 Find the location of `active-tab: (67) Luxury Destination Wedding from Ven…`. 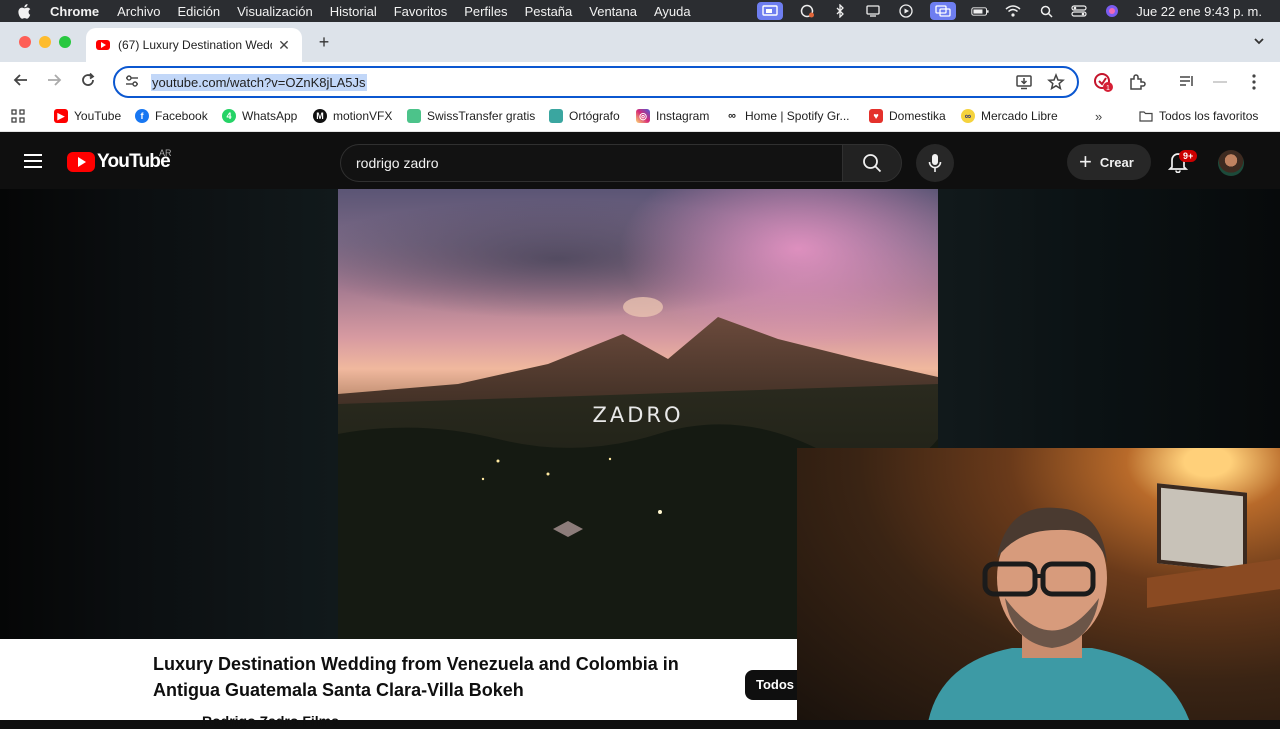

active-tab: (67) Luxury Destination Wedding from Ven… is located at coordinates (194, 45).